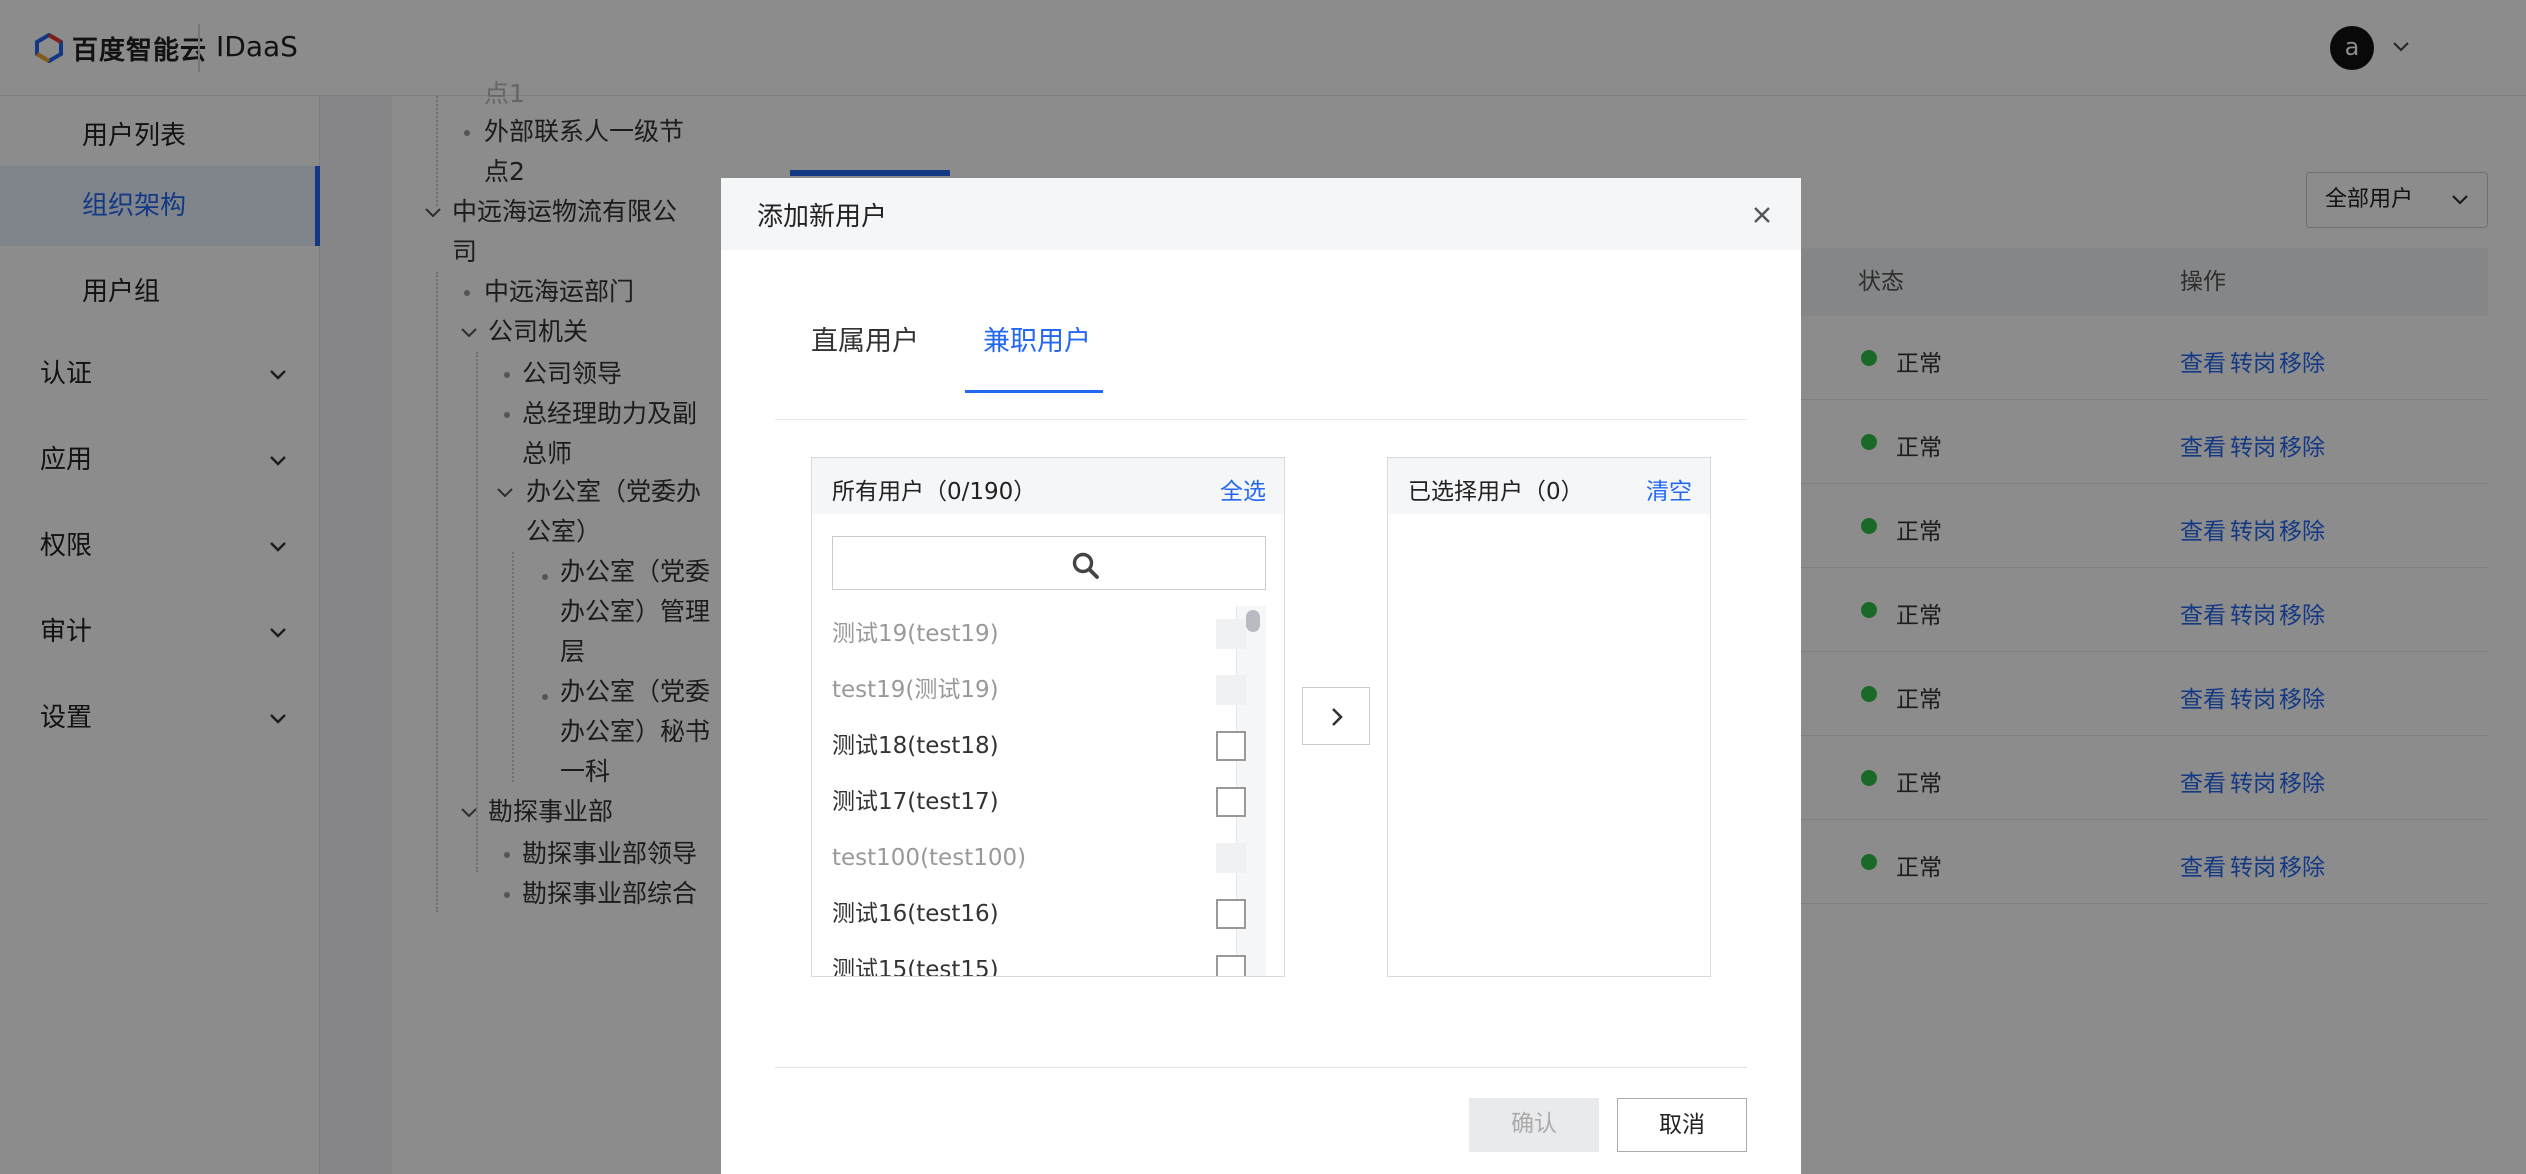  I want to click on dialog-title: 添加新用户, so click(822, 217).